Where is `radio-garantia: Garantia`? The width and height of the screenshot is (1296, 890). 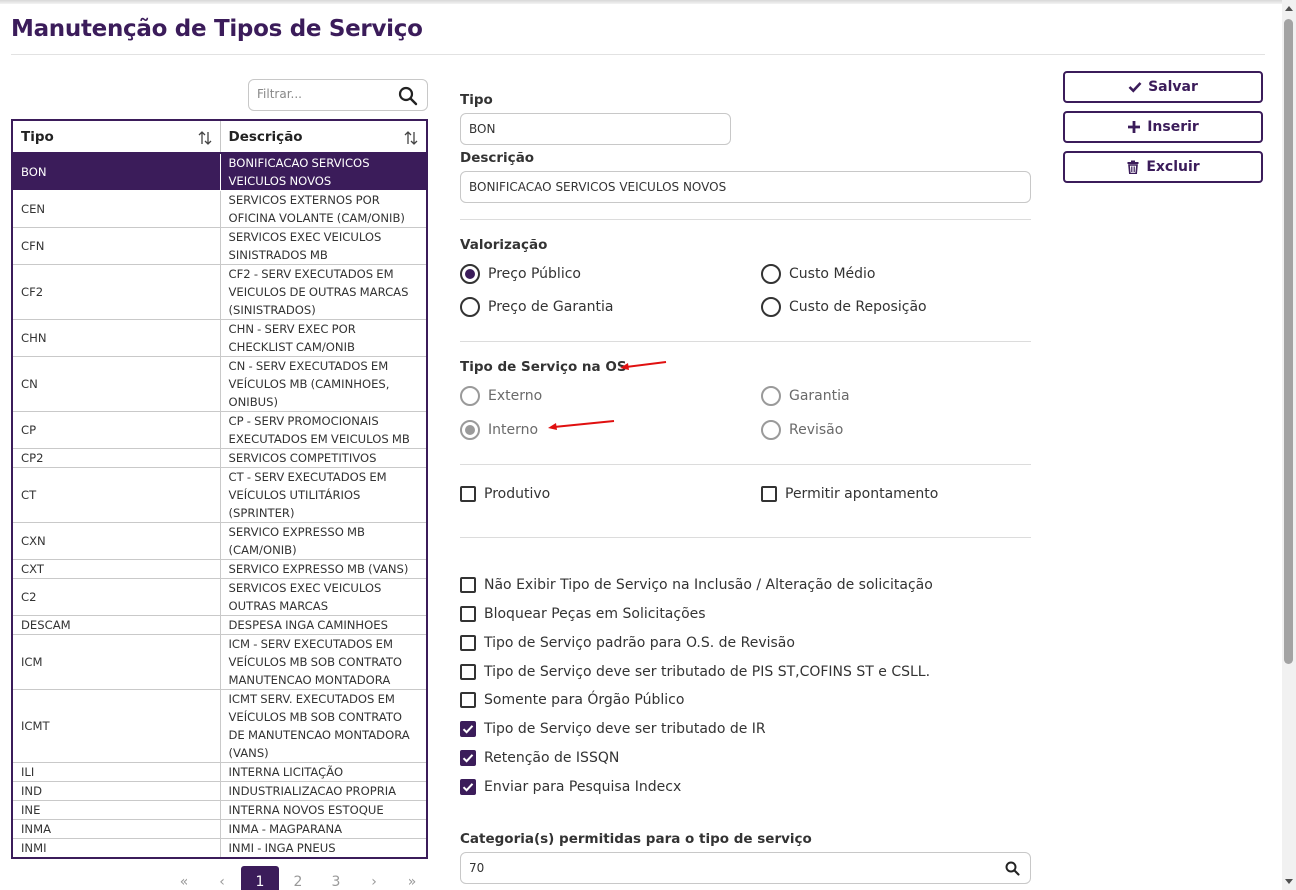
radio-garantia: Garantia is located at coordinates (805, 396).